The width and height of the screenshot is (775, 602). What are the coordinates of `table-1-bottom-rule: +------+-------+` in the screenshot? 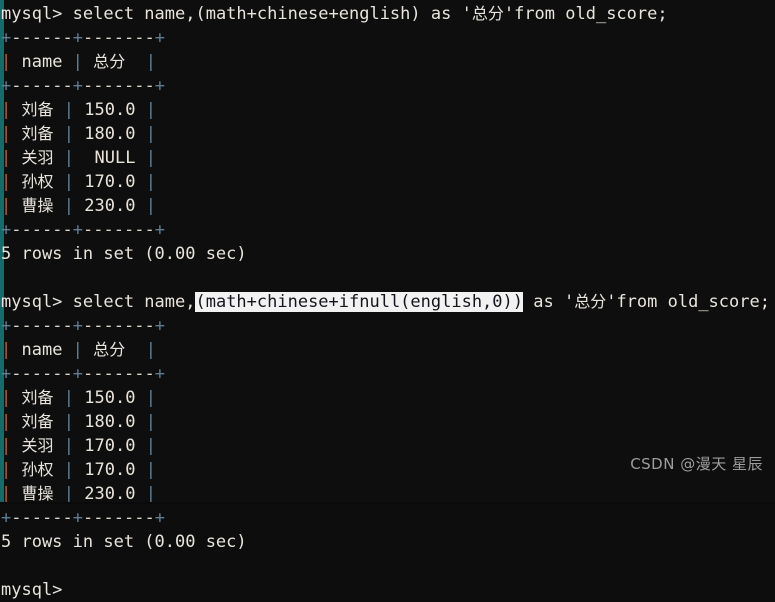 It's located at (83, 230).